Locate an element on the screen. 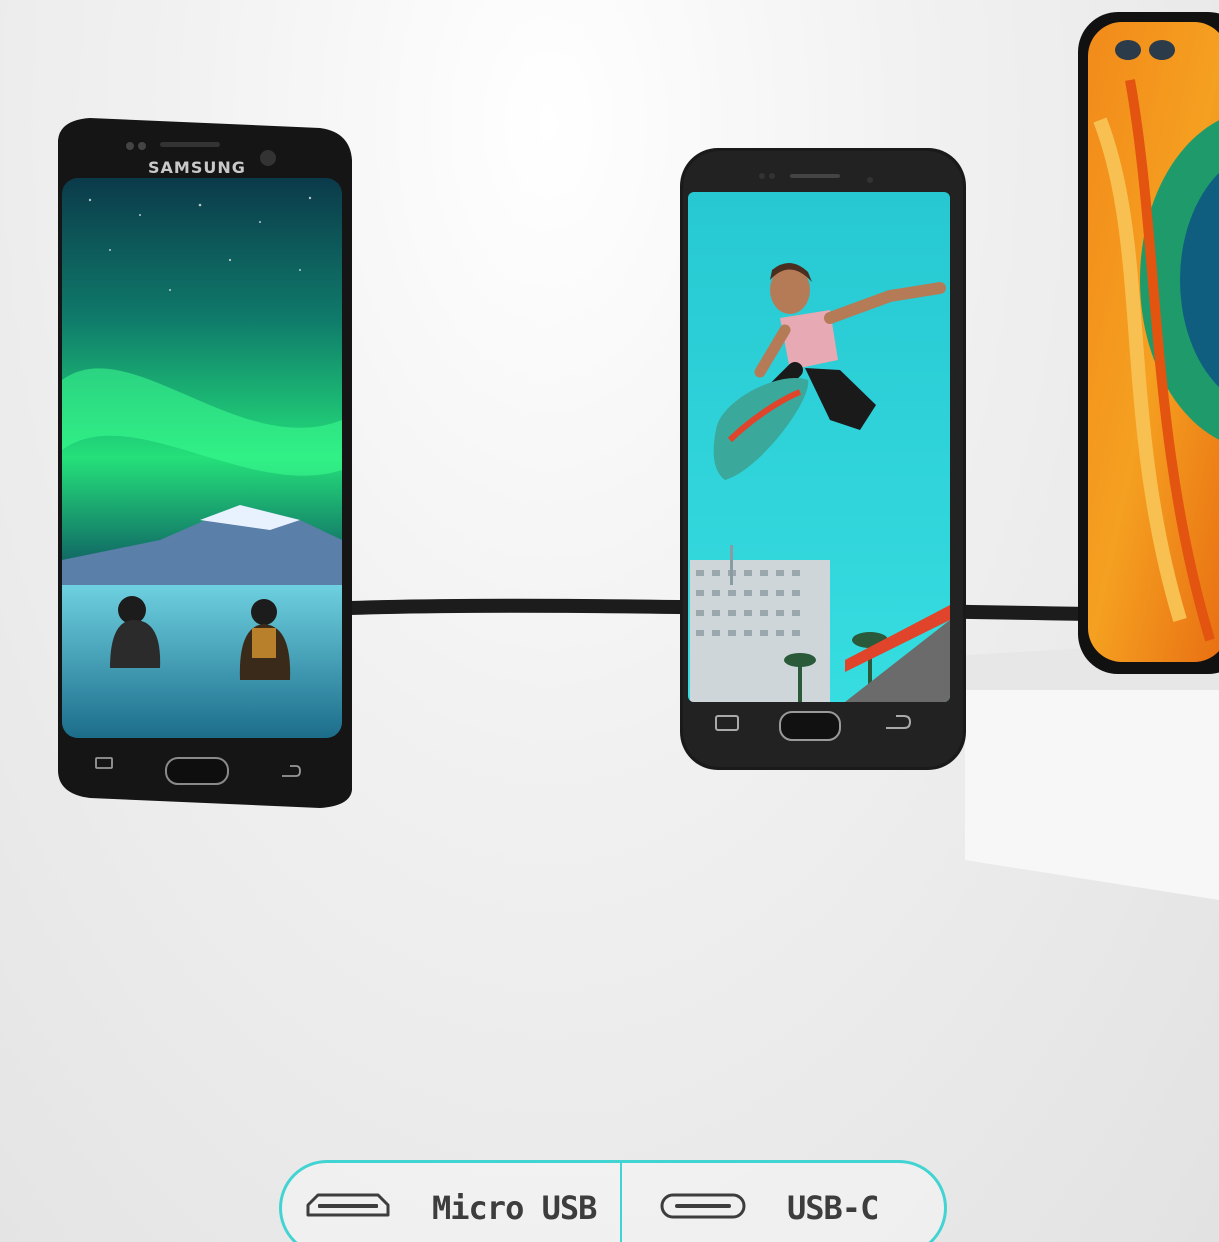 The image size is (1219, 1242). connector-legend: Micro USB USB-C is located at coordinates (613, 1201).